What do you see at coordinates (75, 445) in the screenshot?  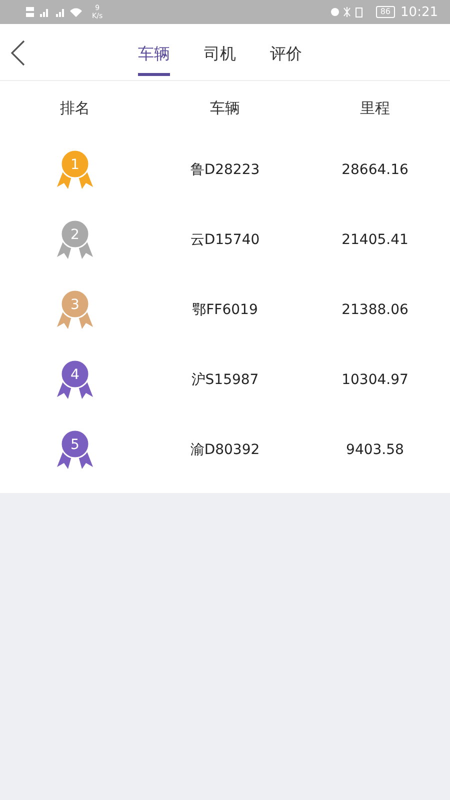 I see `rank-number: 5` at bounding box center [75, 445].